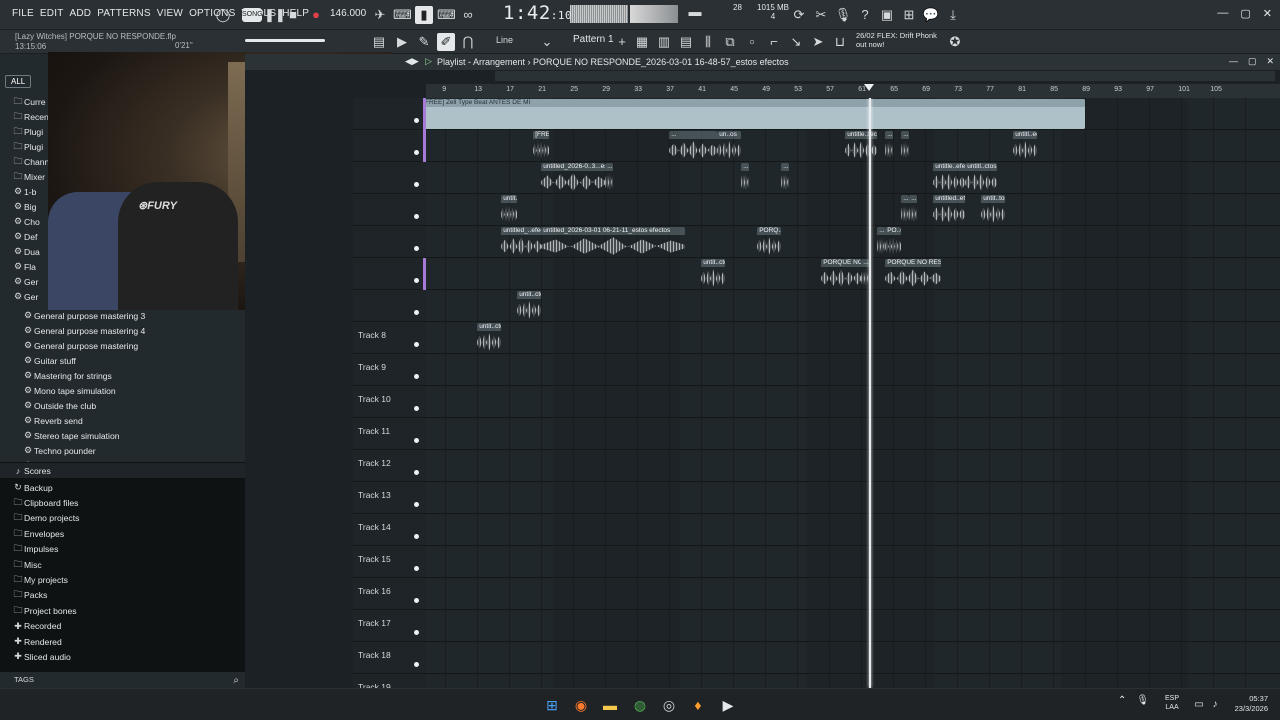  I want to click on plugin-database-icon: ⧉, so click(730, 42).